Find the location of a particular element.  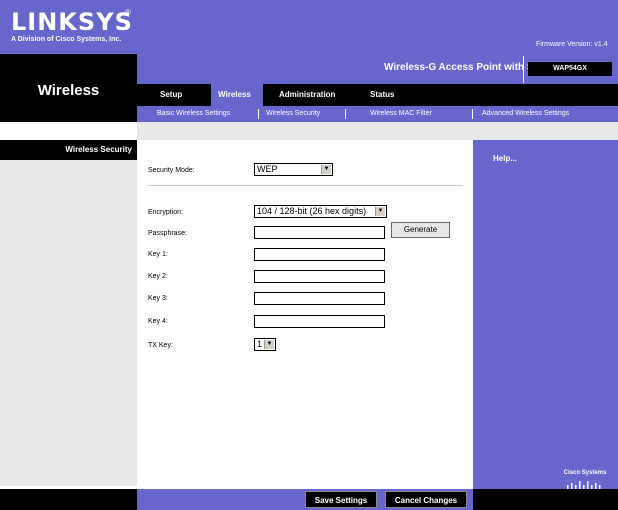

spacer-bar is located at coordinates (377, 131).